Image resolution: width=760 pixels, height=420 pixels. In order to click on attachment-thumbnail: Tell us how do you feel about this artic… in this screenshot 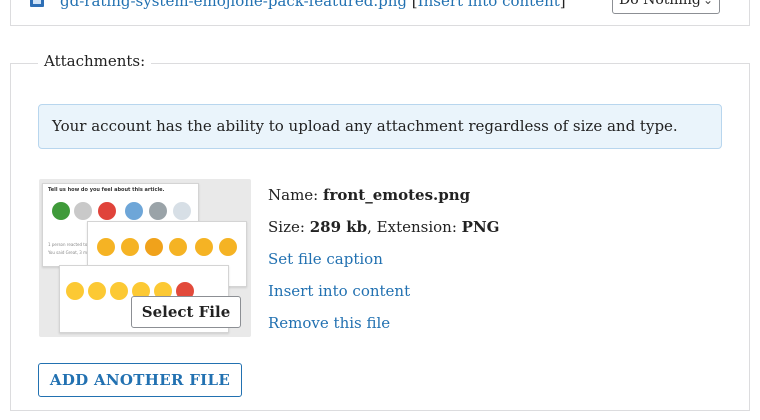, I will do `click(145, 258)`.